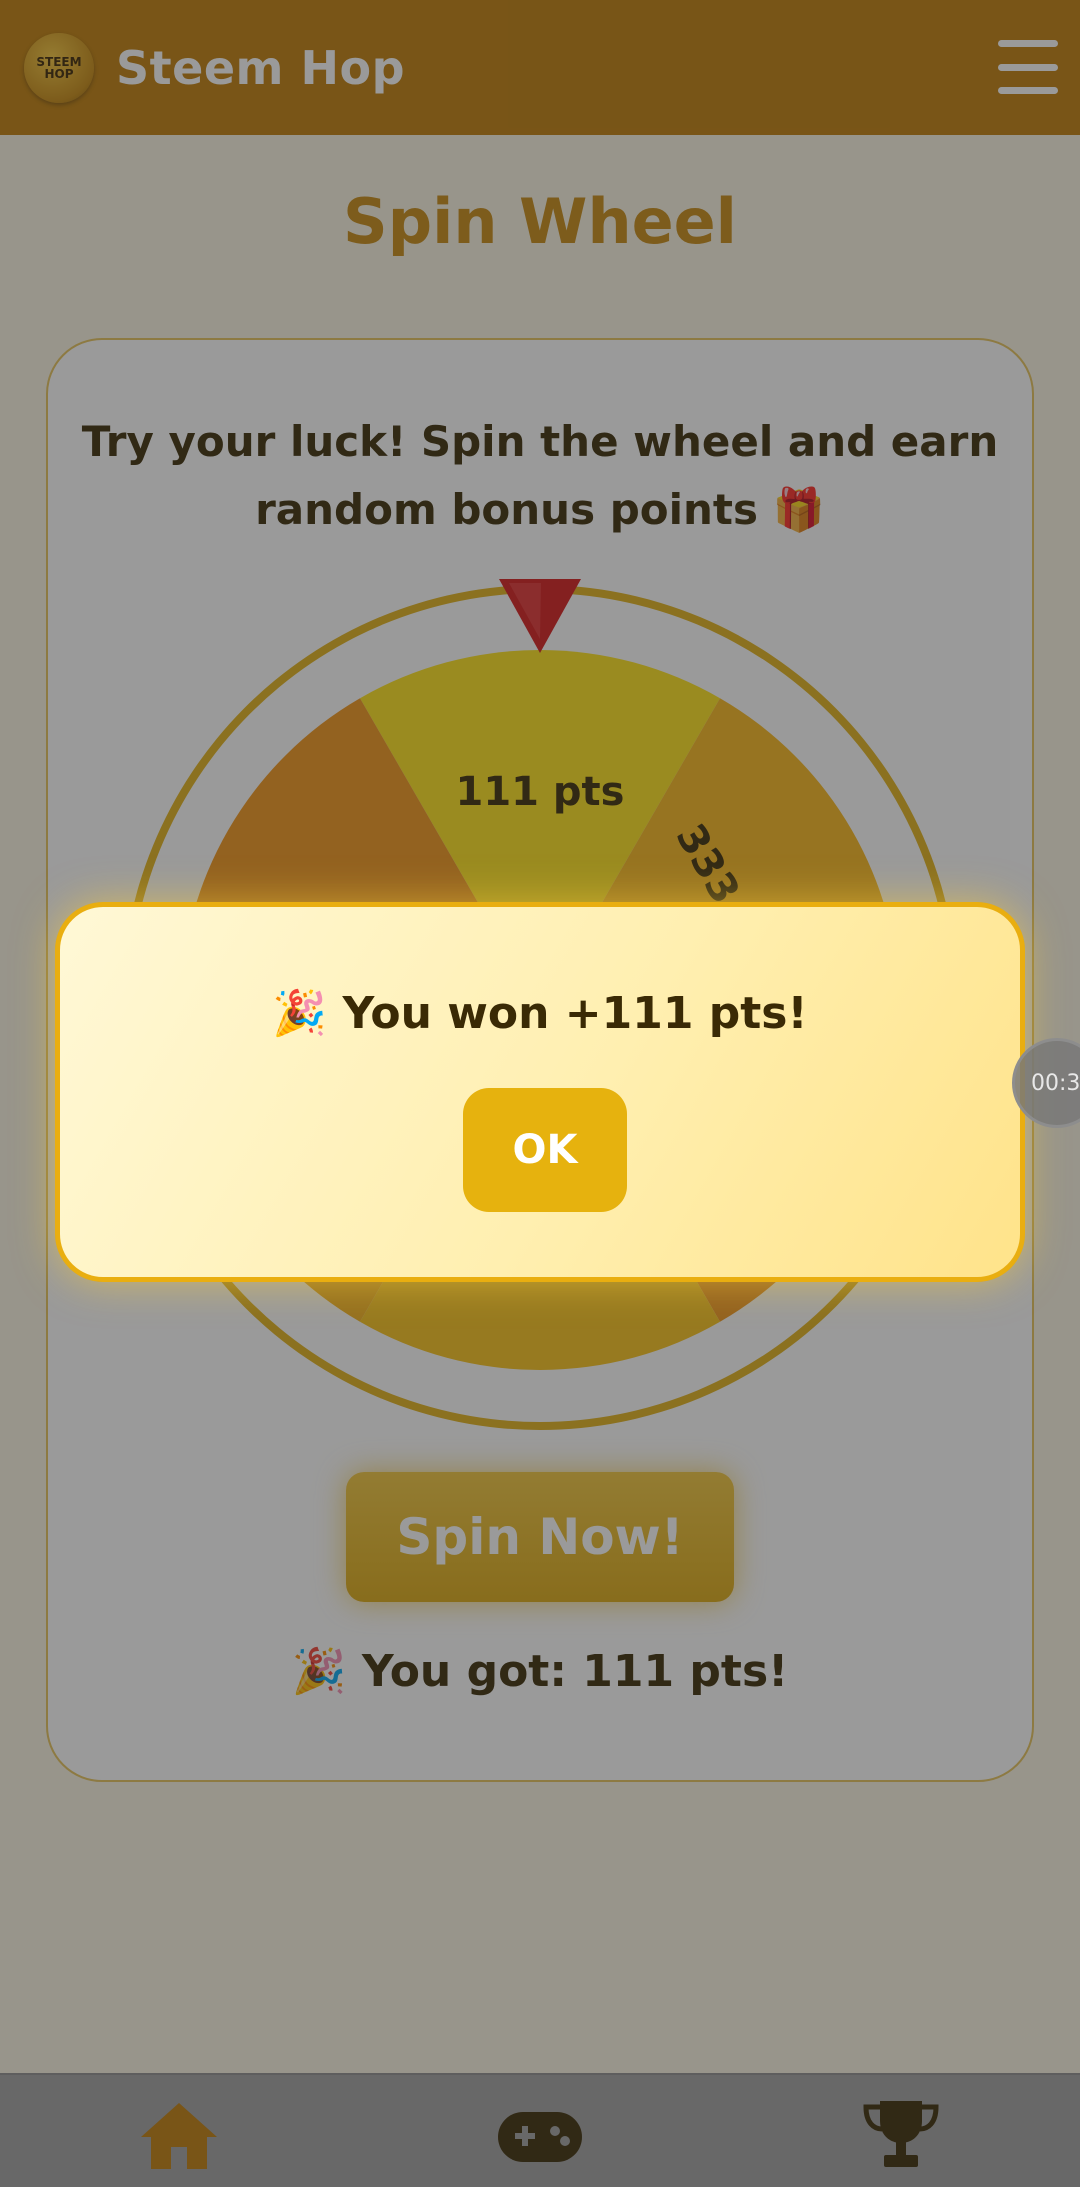 This screenshot has width=1080, height=2187. What do you see at coordinates (540, 1013) in the screenshot?
I see `win-message: 🎉 You won +111 pts!` at bounding box center [540, 1013].